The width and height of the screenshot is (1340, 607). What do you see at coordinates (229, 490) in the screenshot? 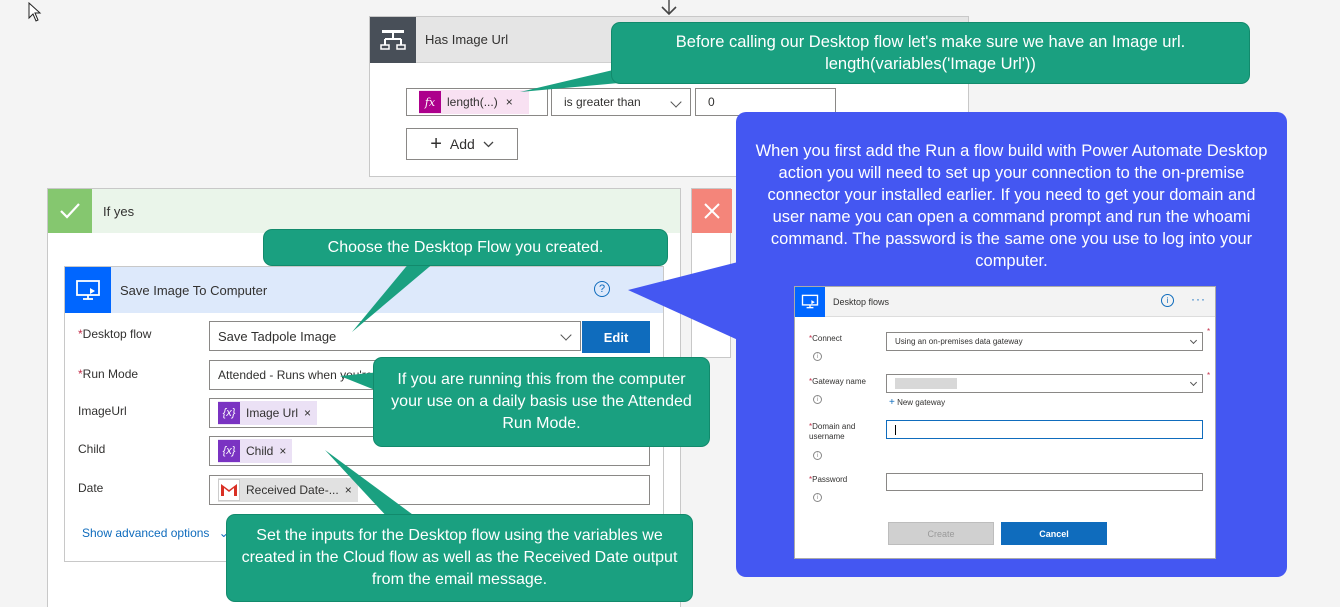
I see `gmail-icon` at bounding box center [229, 490].